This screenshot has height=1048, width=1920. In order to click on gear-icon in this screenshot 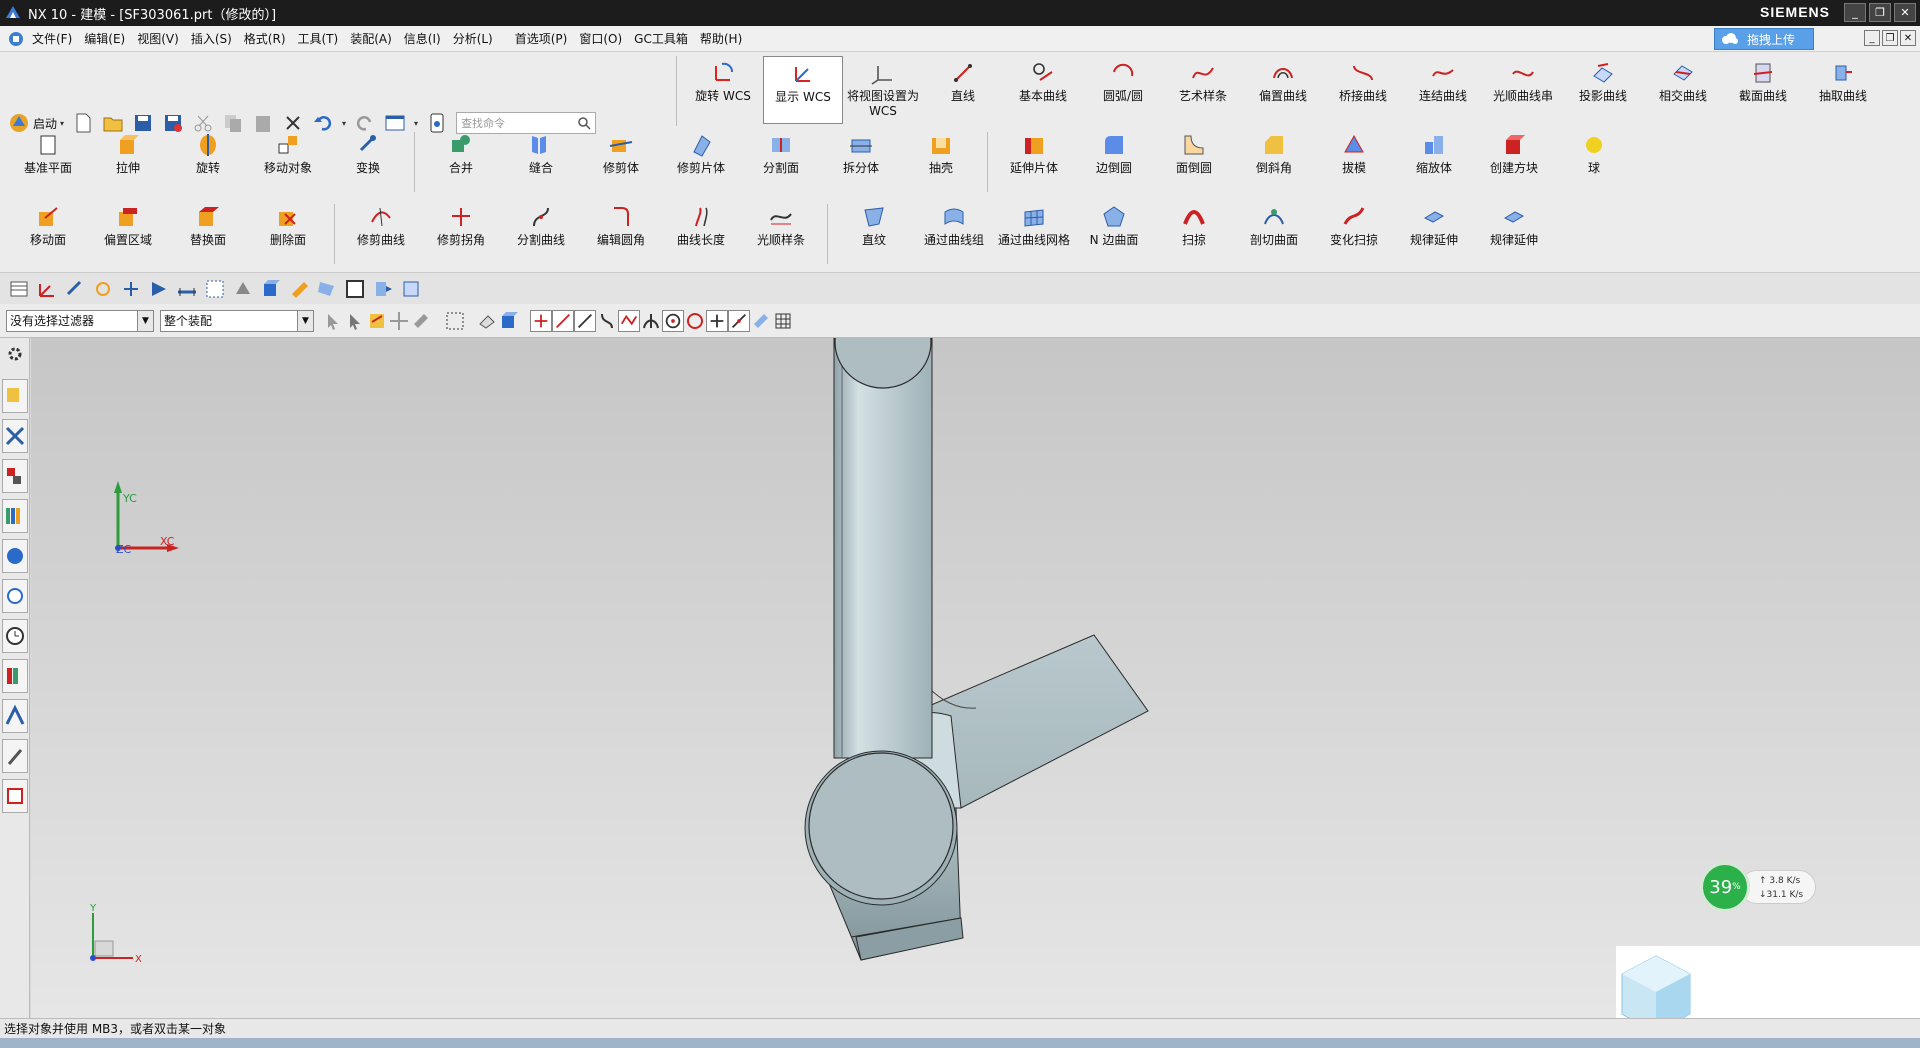, I will do `click(15, 354)`.